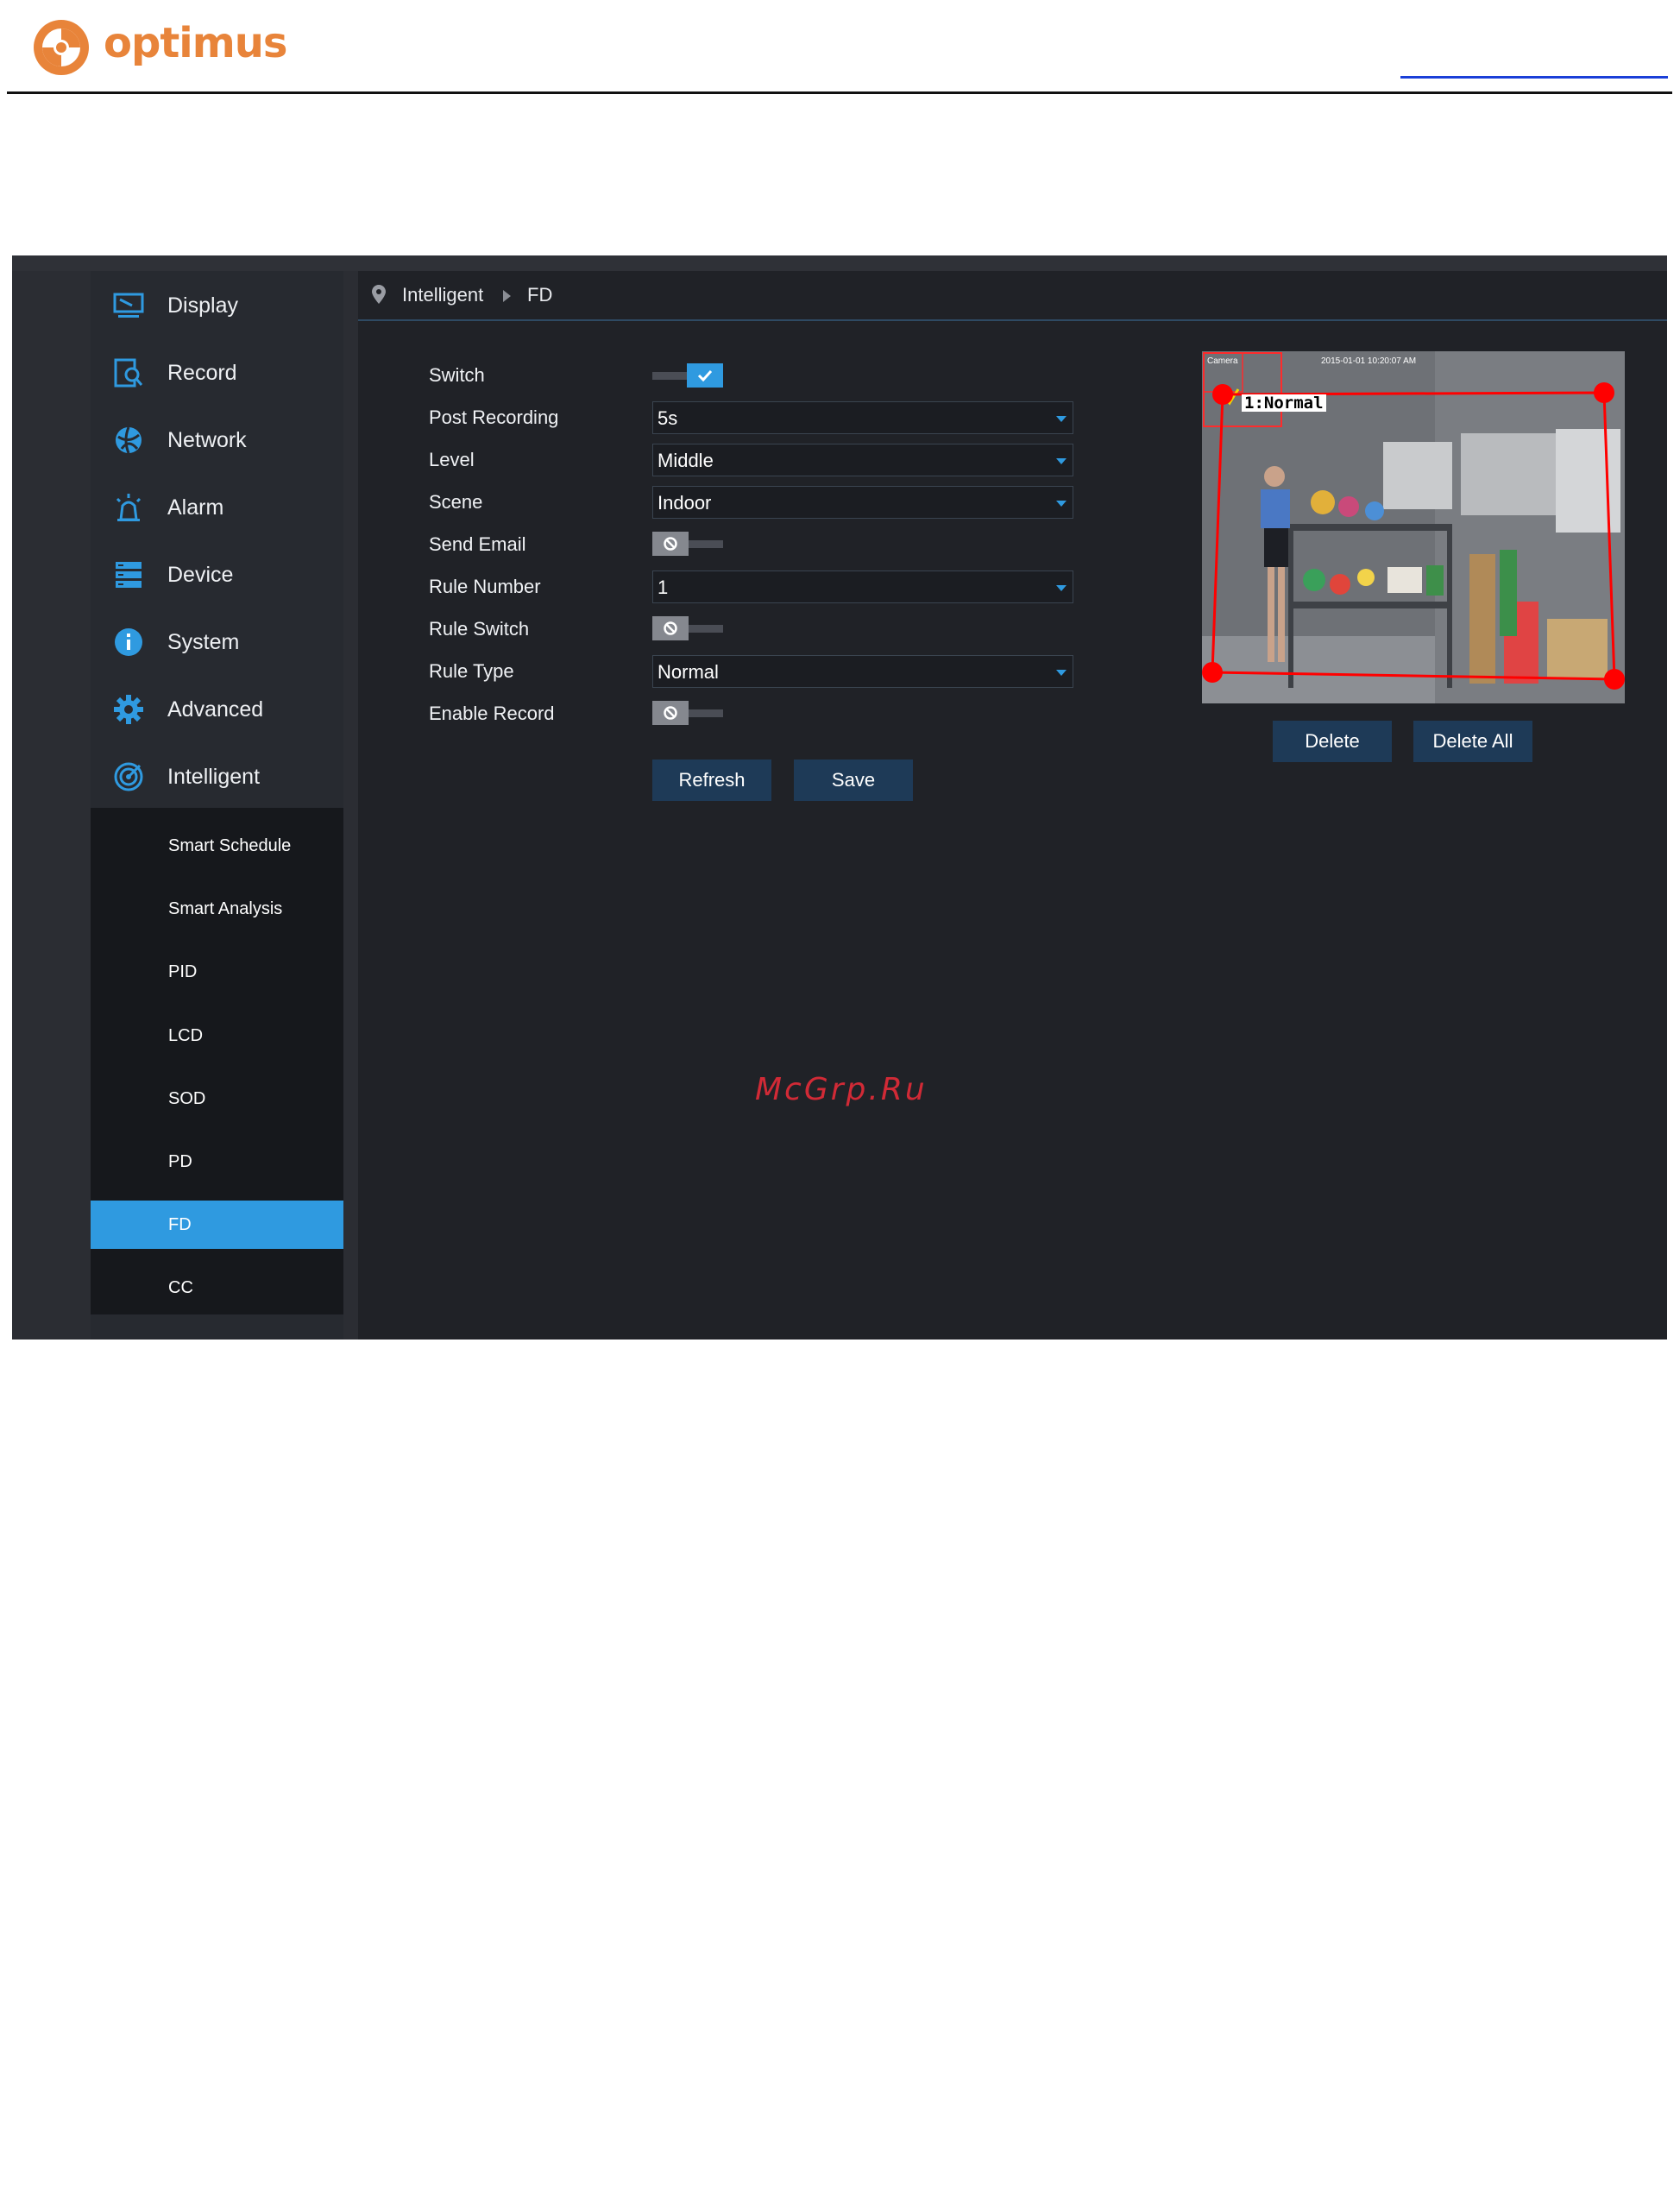 Image resolution: width=1680 pixels, height=2200 pixels. What do you see at coordinates (196, 508) in the screenshot?
I see `sidebar-item-label: Alarm` at bounding box center [196, 508].